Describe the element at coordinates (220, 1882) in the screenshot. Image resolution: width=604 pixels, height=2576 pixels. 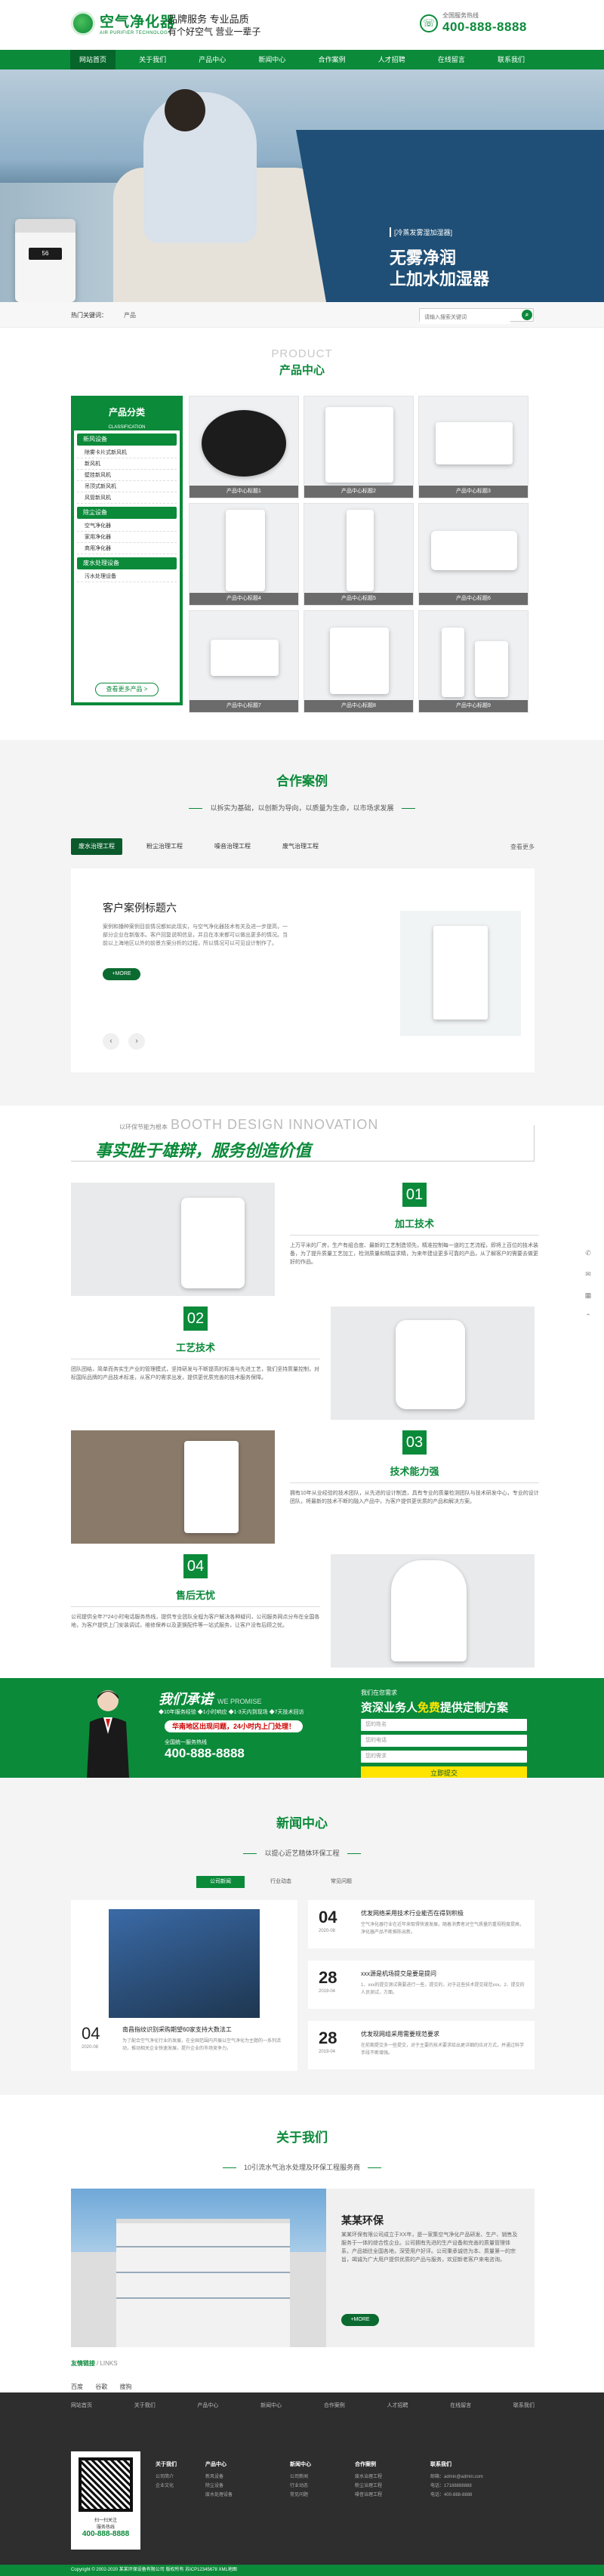
I see `tab-company-news: 公司新闻` at that location.